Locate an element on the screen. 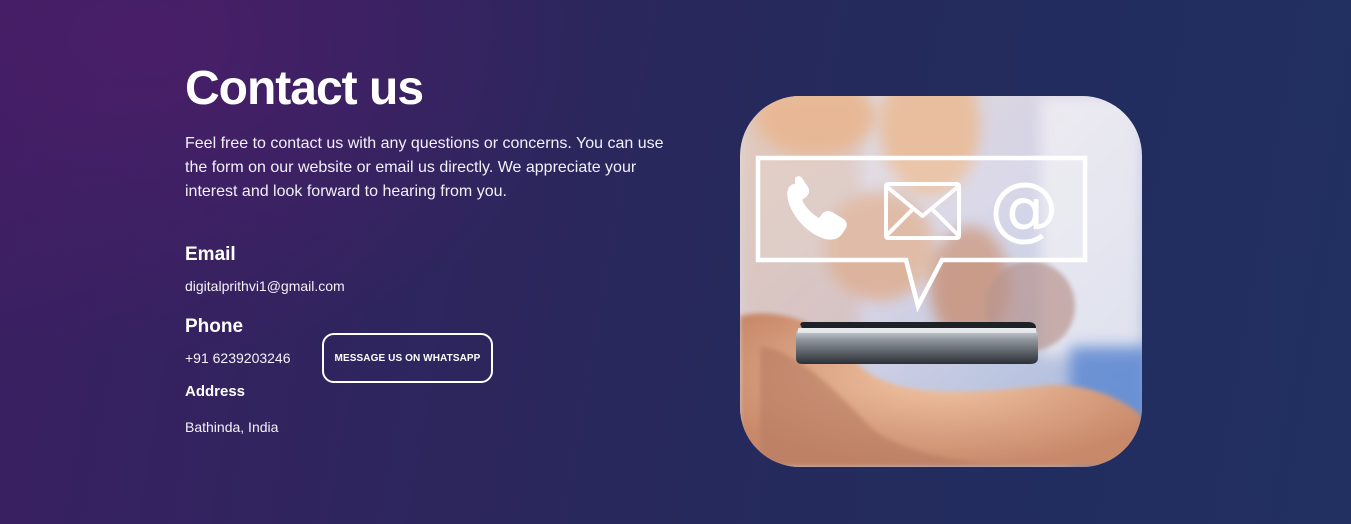 This screenshot has width=1351, height=524. email-label: Email is located at coordinates (210, 254).